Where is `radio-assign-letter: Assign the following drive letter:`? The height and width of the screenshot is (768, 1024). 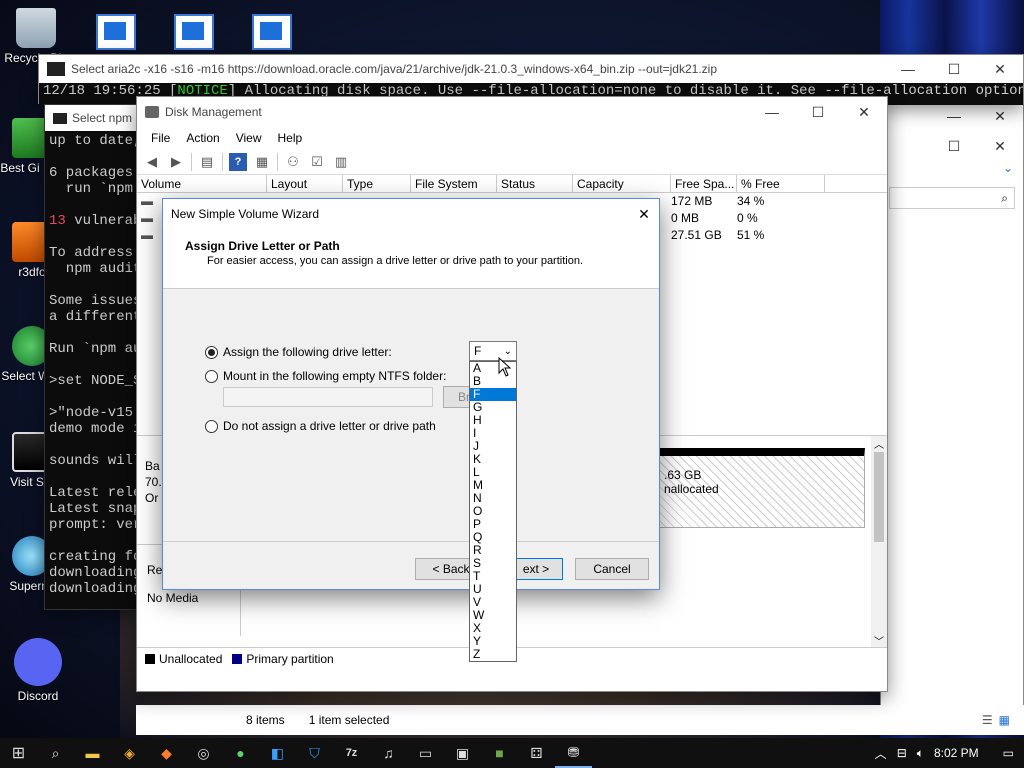 radio-assign-letter: Assign the following drive letter: is located at coordinates (298, 352).